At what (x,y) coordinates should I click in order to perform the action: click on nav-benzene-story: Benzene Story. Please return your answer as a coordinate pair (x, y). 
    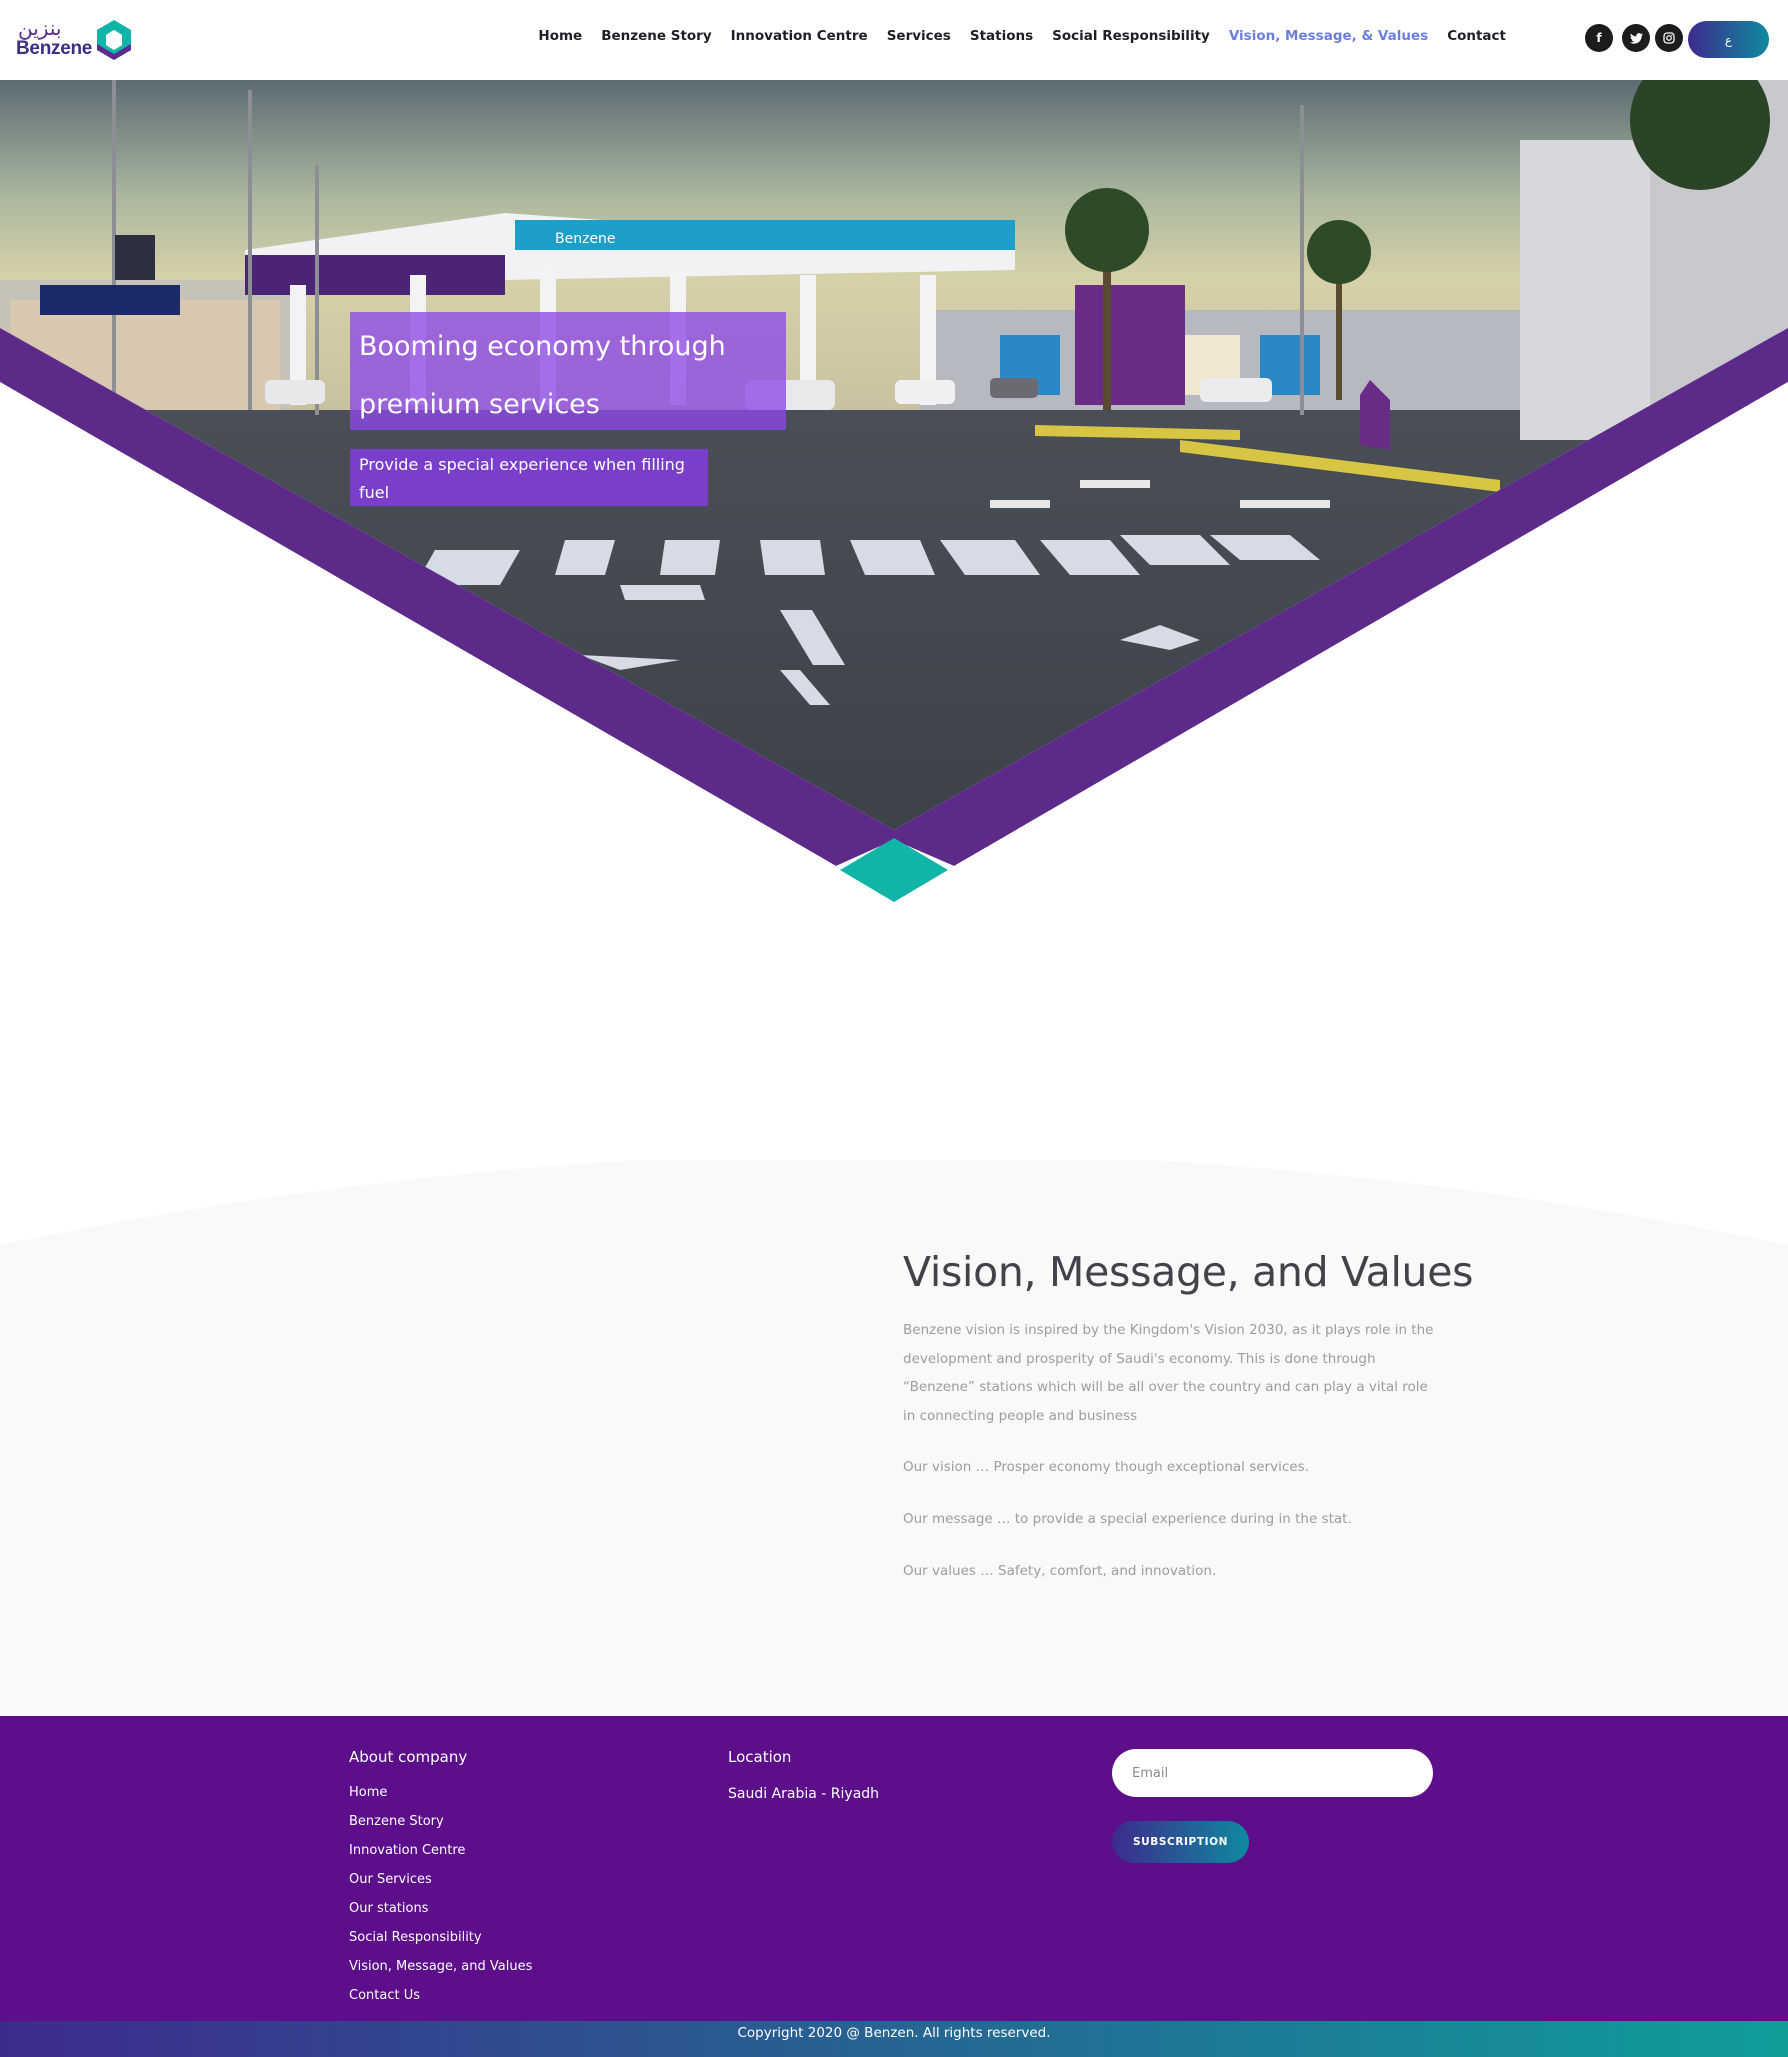
    Looking at the image, I should click on (656, 36).